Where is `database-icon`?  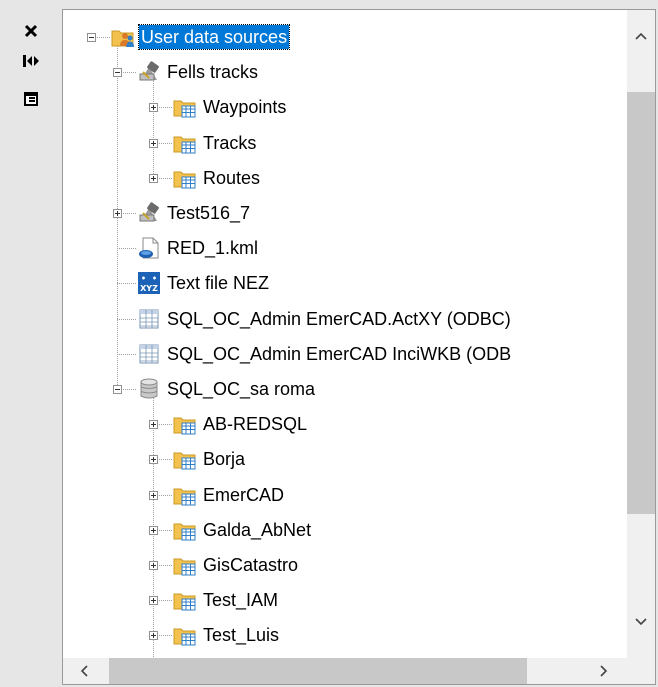
database-icon is located at coordinates (149, 389).